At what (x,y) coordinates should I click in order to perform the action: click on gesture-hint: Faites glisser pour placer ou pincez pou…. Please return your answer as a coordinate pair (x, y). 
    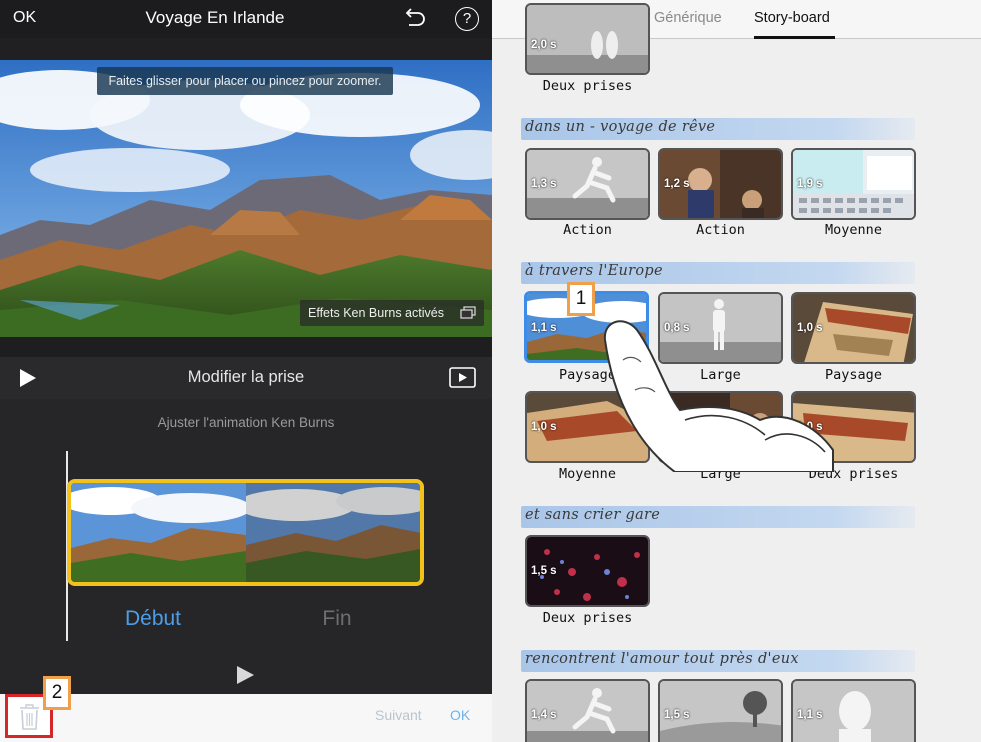
    Looking at the image, I should click on (245, 81).